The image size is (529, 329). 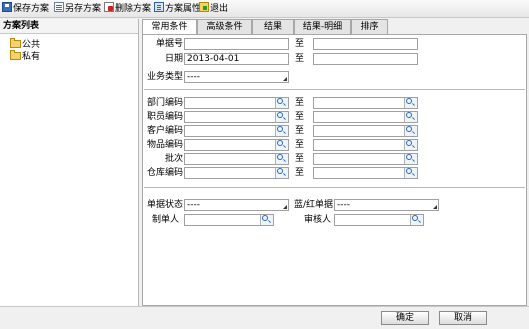 What do you see at coordinates (386, 205) in the screenshot?
I see `red-blue-bill-select: ----` at bounding box center [386, 205].